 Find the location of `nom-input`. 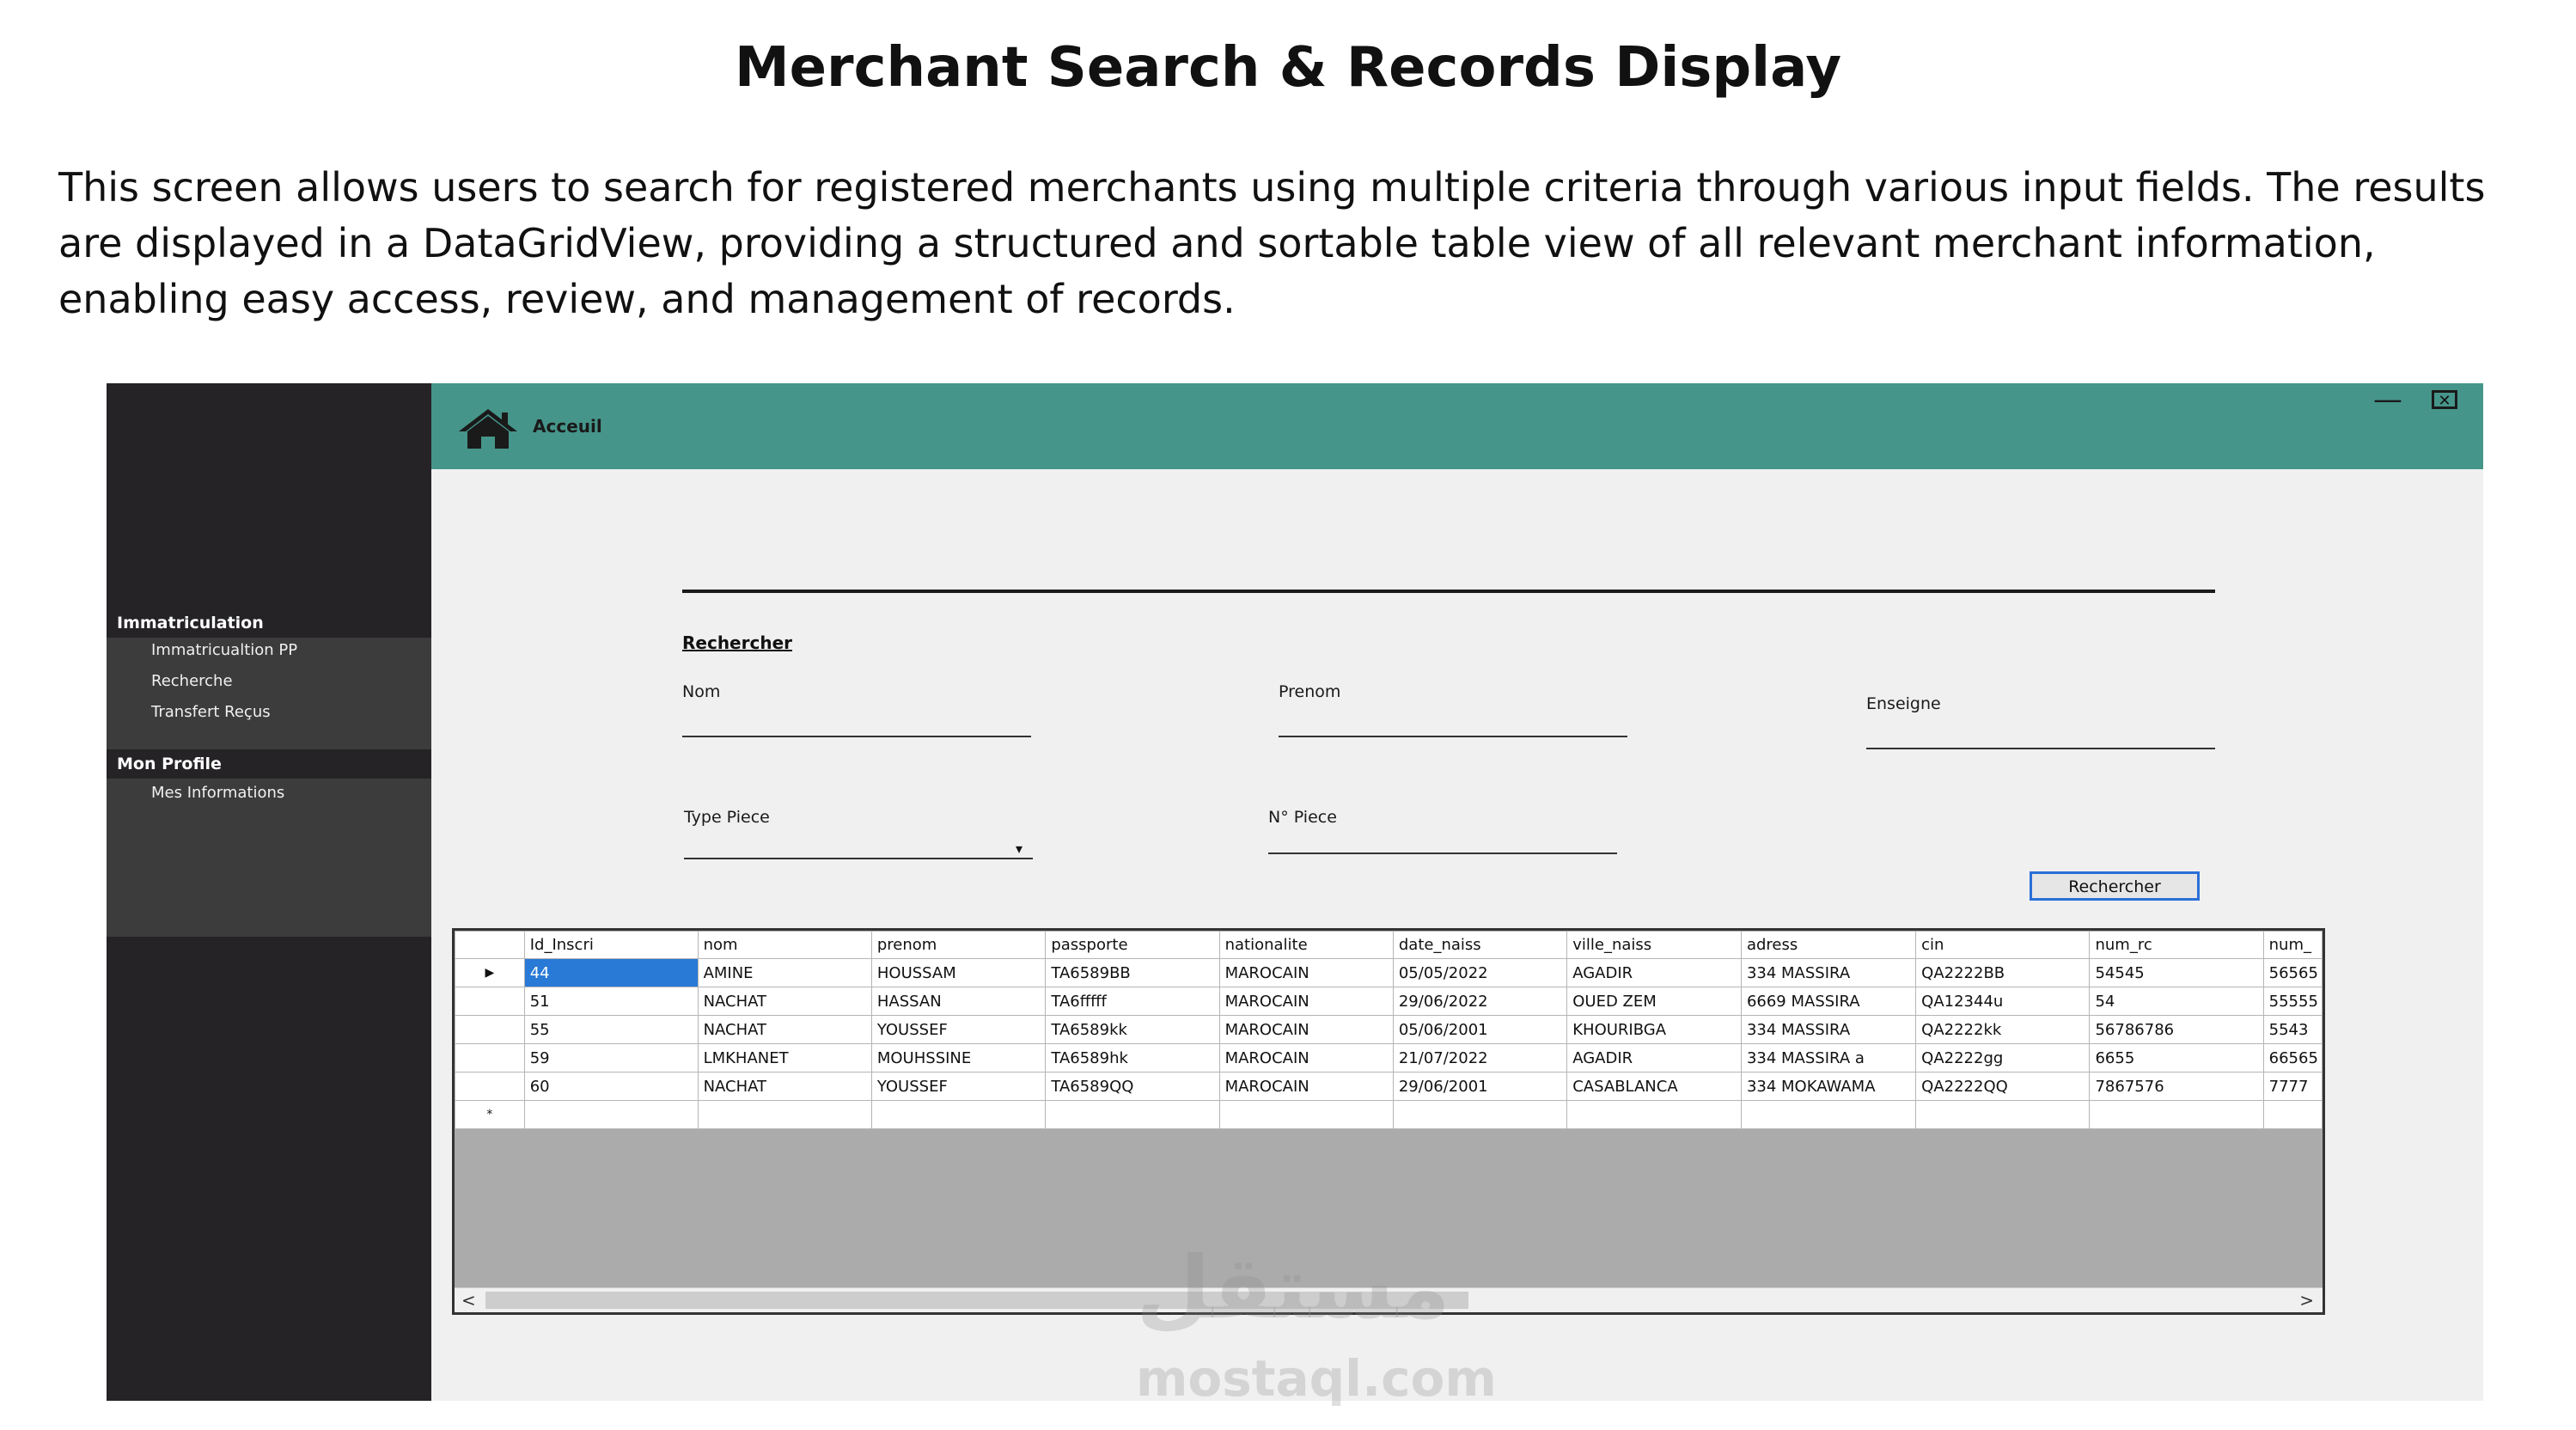

nom-input is located at coordinates (857, 730).